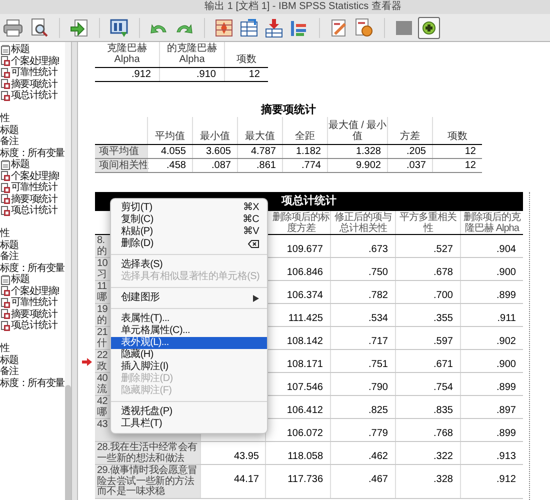  What do you see at coordinates (102, 333) in the screenshot?
I see `row-header: 21` at bounding box center [102, 333].